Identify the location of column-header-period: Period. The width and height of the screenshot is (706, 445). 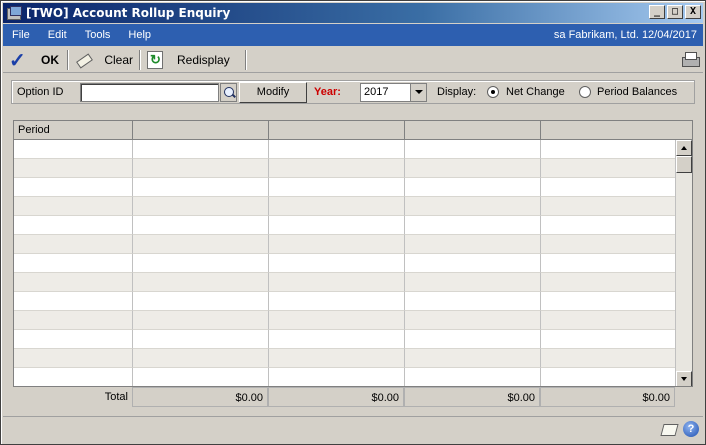
(73, 130).